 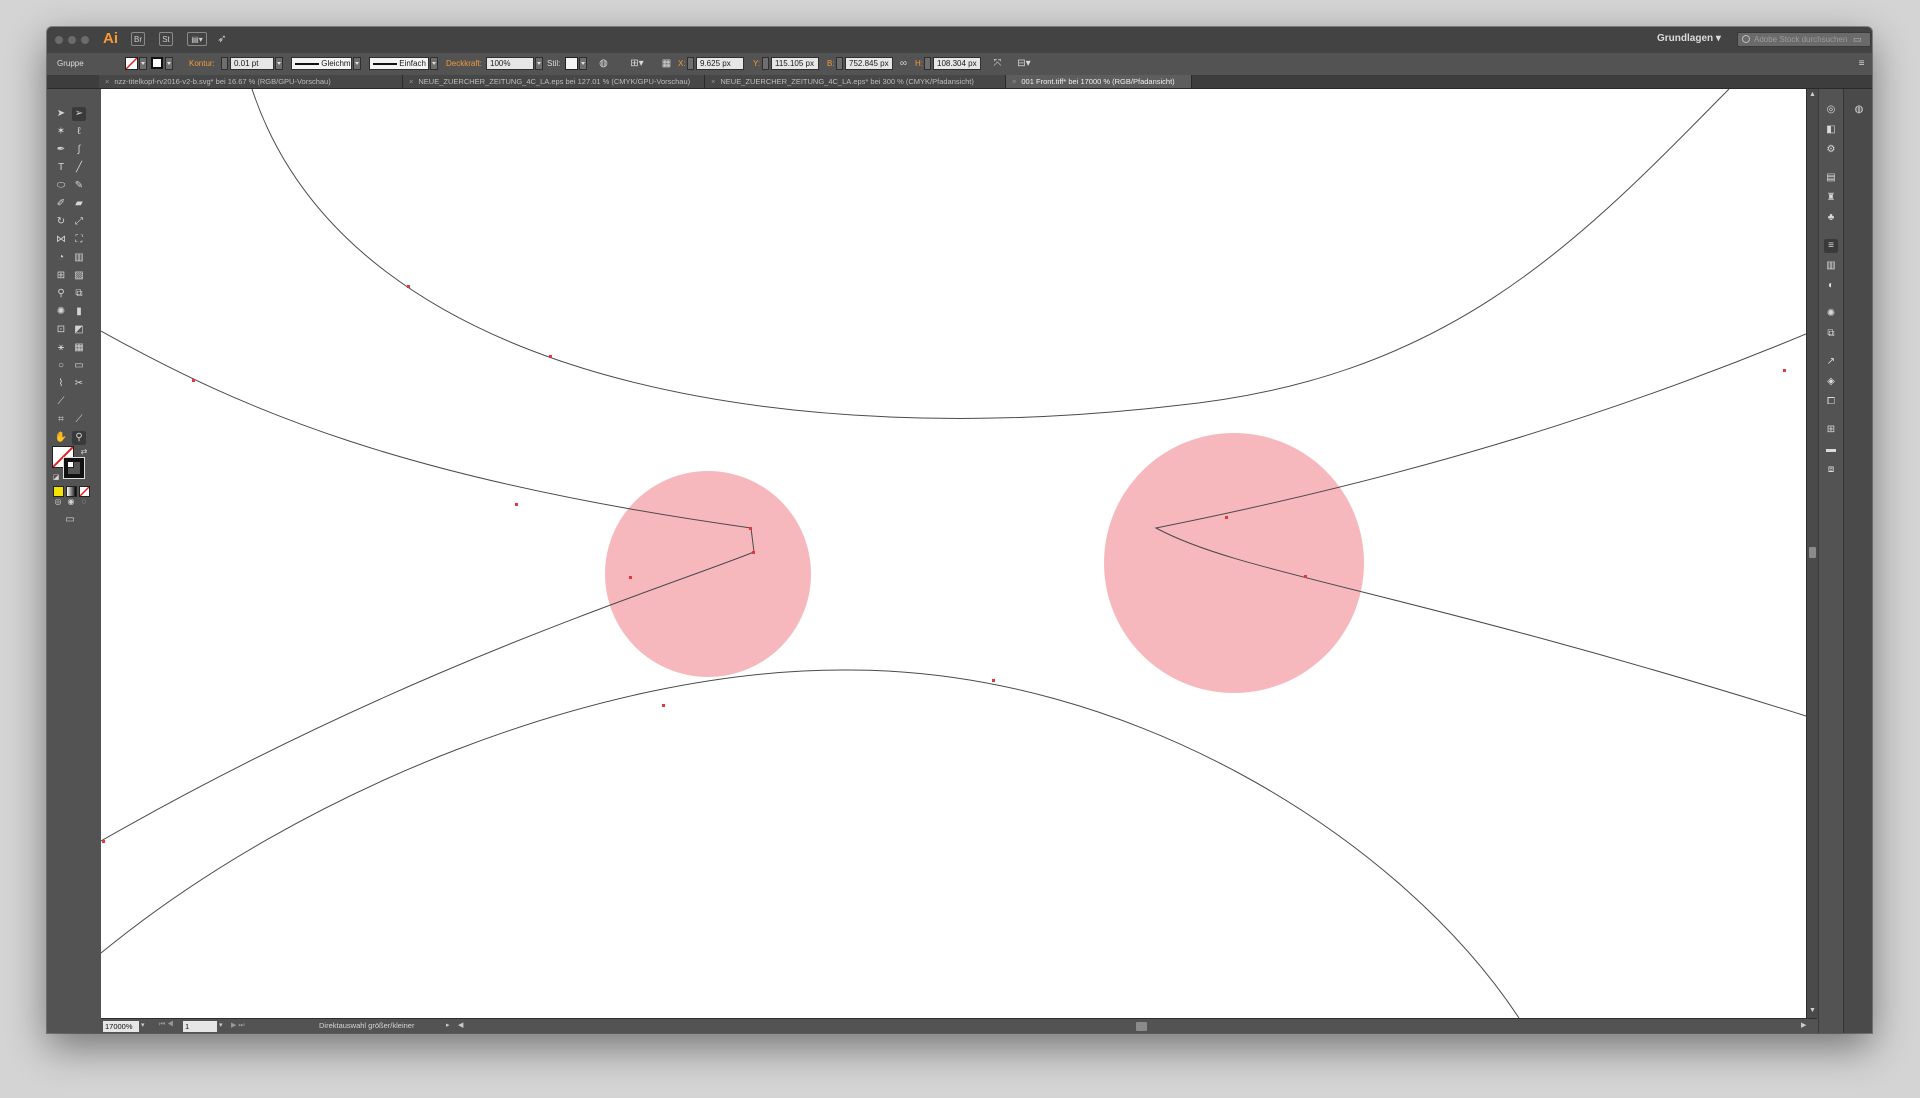 I want to click on shaper-tool-icon: ✐, so click(x=61, y=204).